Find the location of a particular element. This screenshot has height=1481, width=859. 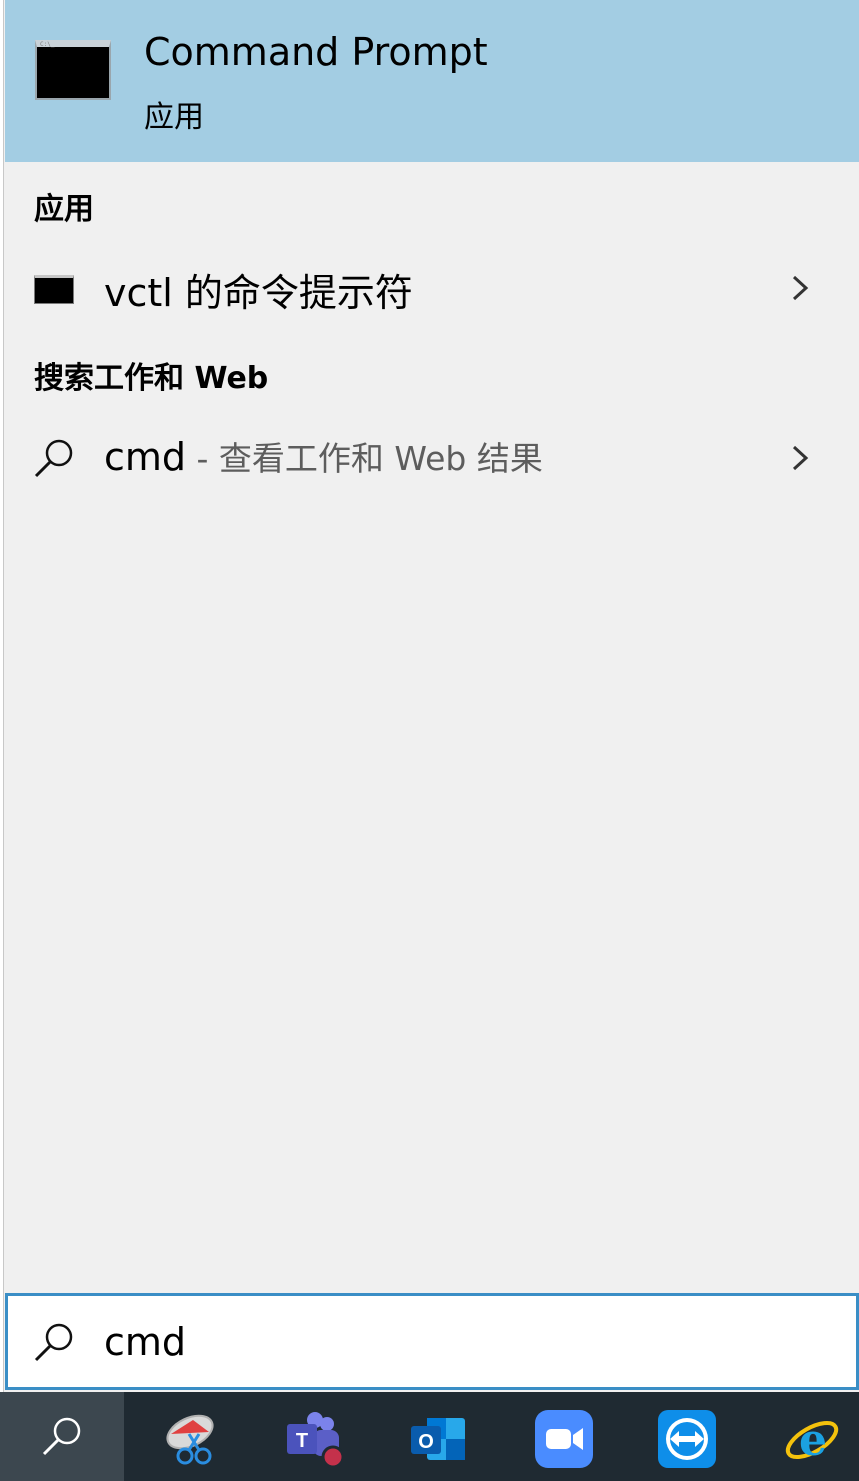

taskbar: T O e is located at coordinates (429, 1436).